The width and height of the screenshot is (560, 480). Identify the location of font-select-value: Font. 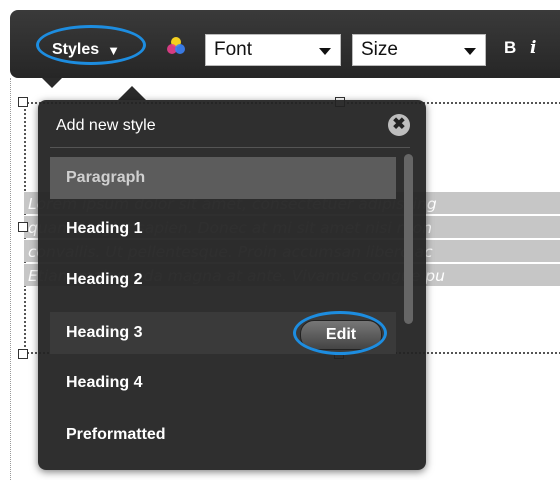
(233, 49).